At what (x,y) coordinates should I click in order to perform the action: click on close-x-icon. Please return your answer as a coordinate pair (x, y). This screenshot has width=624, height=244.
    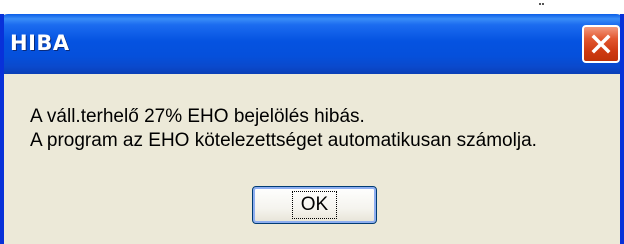
    Looking at the image, I should click on (601, 44).